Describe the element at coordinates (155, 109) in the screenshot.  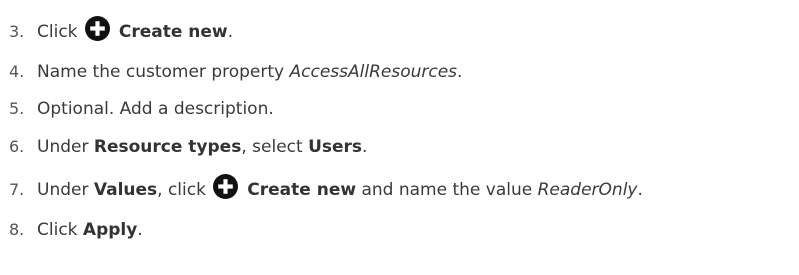
I see `step-text: Optional. Add a description.` at that location.